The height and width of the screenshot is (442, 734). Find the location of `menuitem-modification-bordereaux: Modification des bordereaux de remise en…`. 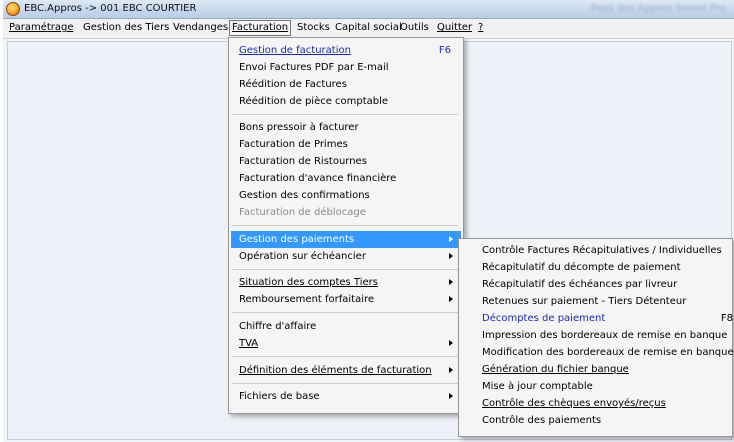

menuitem-modification-bordereaux: Modification des bordereaux de remise en… is located at coordinates (597, 352).